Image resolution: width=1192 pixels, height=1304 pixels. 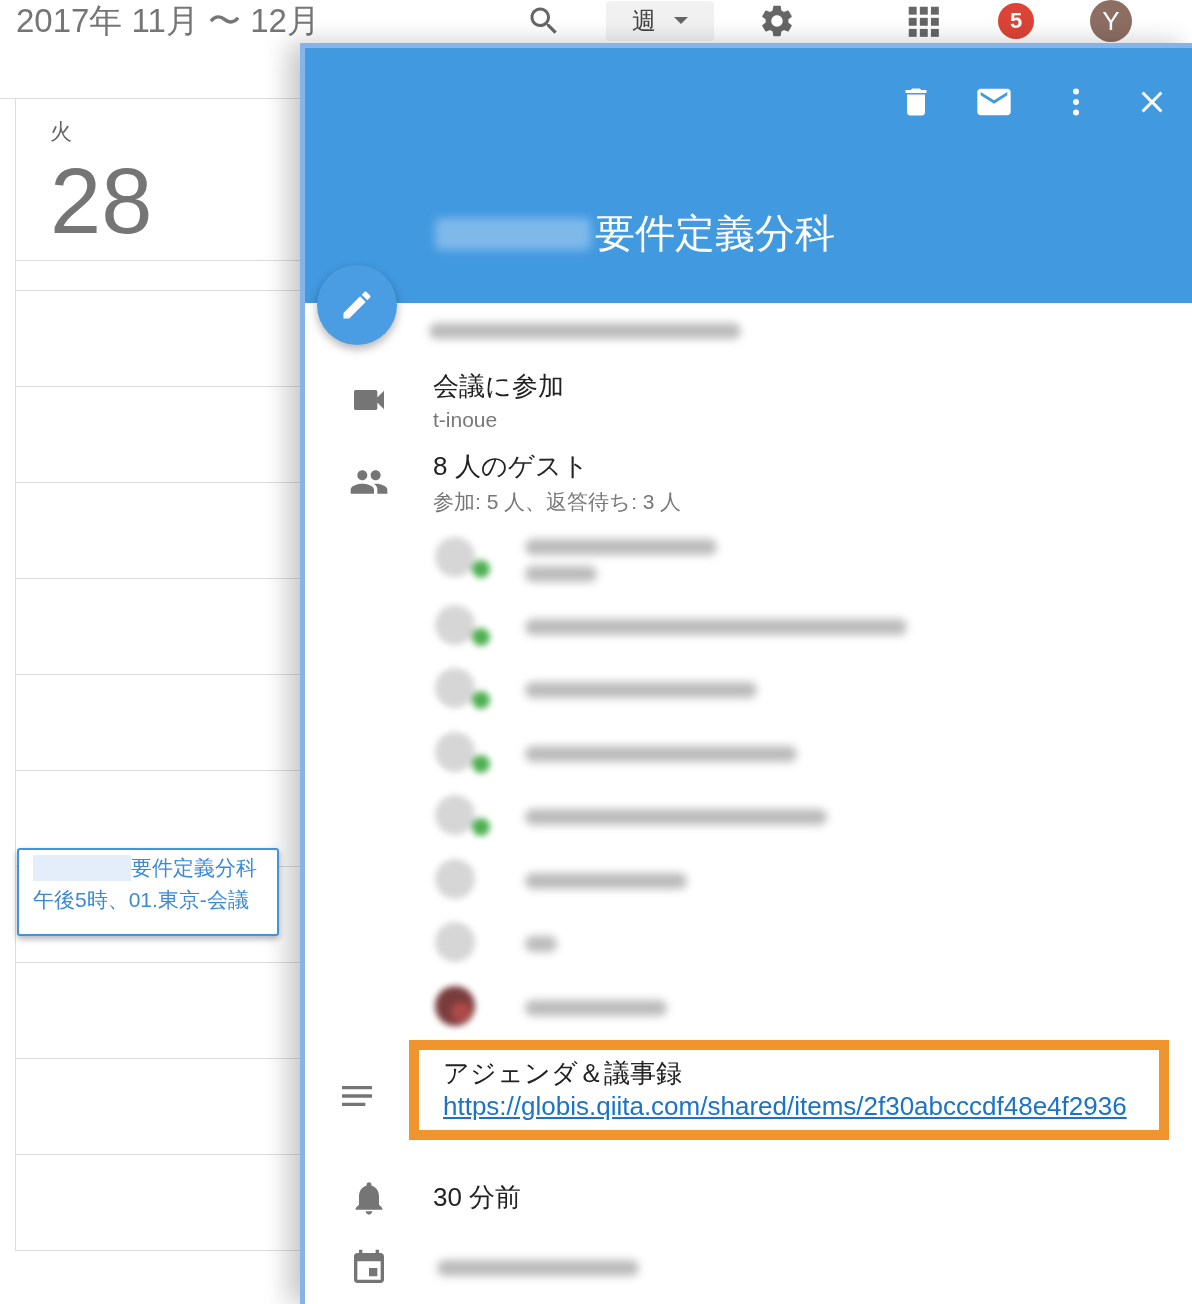 I want to click on join-meeting-link: 会議に参加, so click(x=498, y=386).